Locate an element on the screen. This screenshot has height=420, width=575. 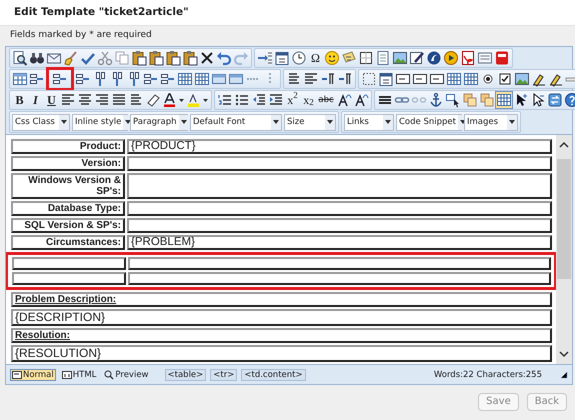
table-cell: Windows Version & SP's: is located at coordinates (68, 186).